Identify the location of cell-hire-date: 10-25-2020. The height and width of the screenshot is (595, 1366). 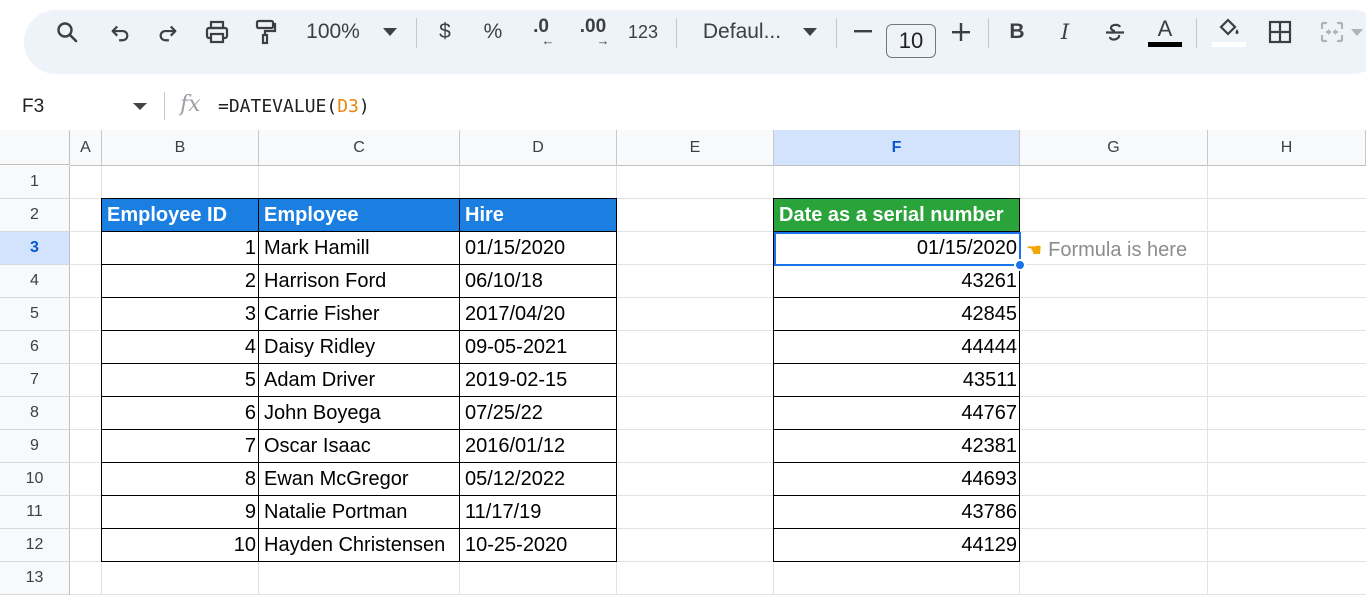
(538, 545).